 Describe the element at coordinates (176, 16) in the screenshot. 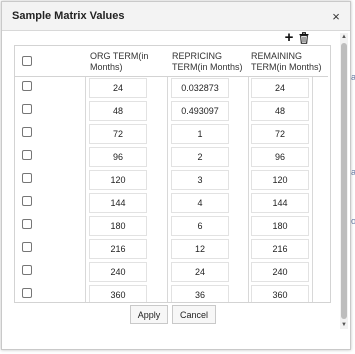

I see `dialog-header: Sample Matrix Values ×` at that location.